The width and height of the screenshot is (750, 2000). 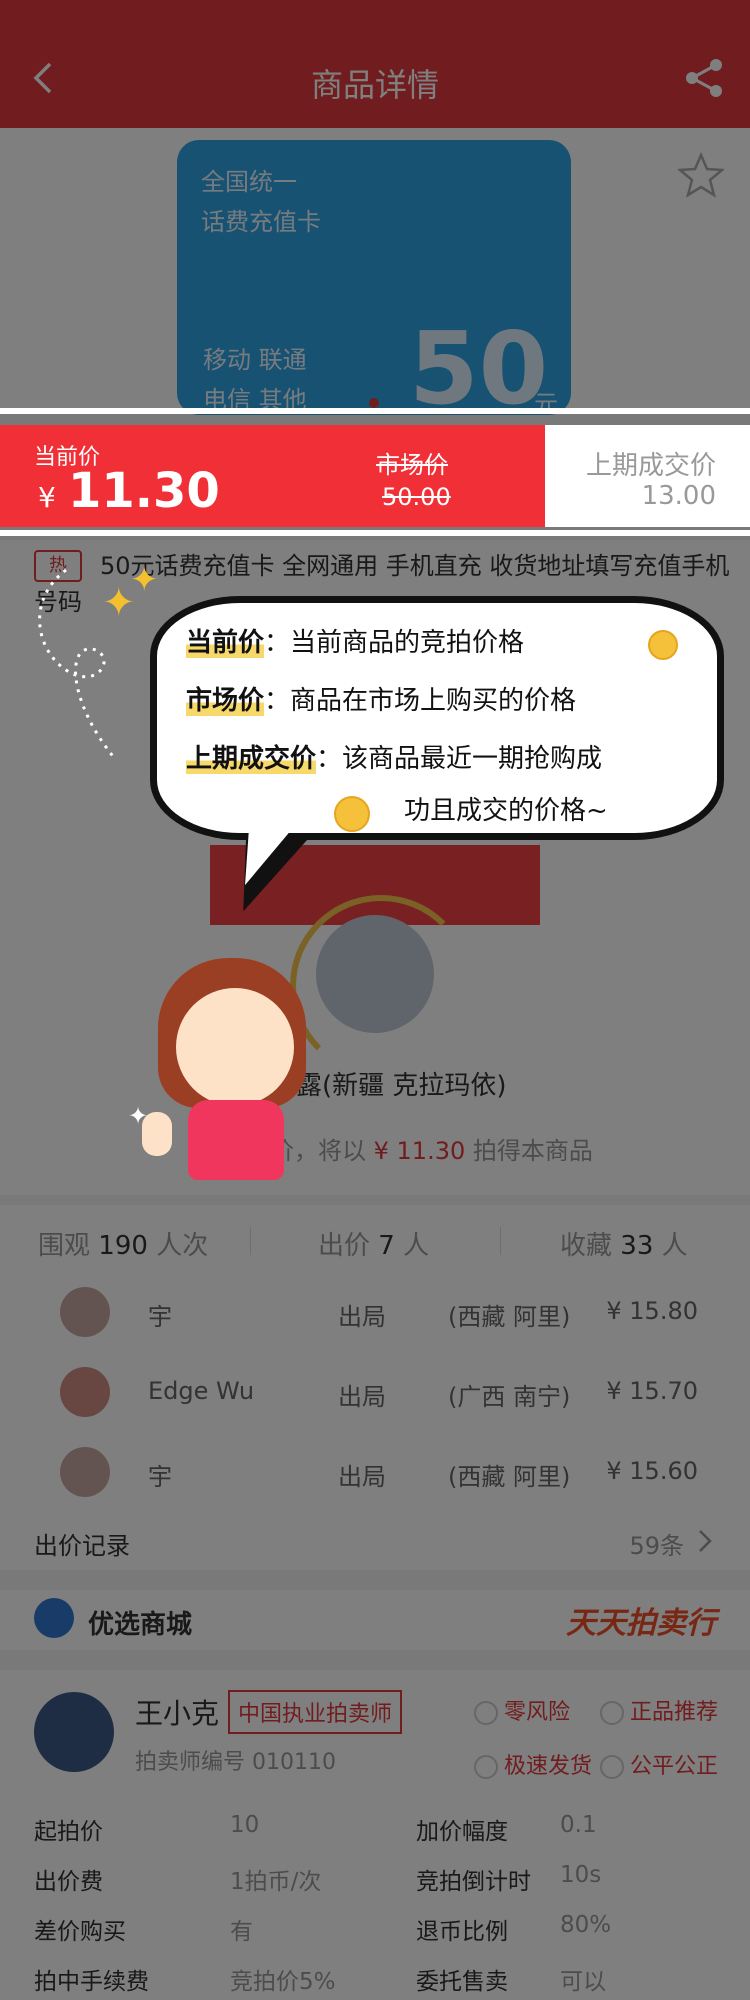 What do you see at coordinates (381, 701) in the screenshot?
I see `bubble-line-market: 市场价：商品在市场上购买的价格` at bounding box center [381, 701].